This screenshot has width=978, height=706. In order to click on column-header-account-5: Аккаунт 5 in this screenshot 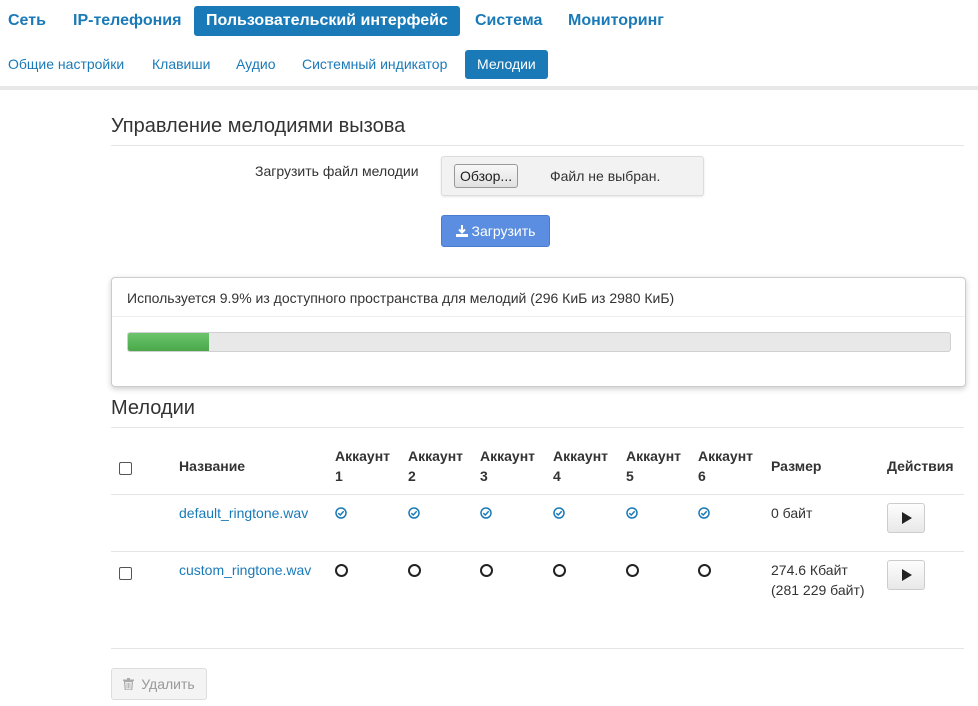, I will do `click(654, 466)`.